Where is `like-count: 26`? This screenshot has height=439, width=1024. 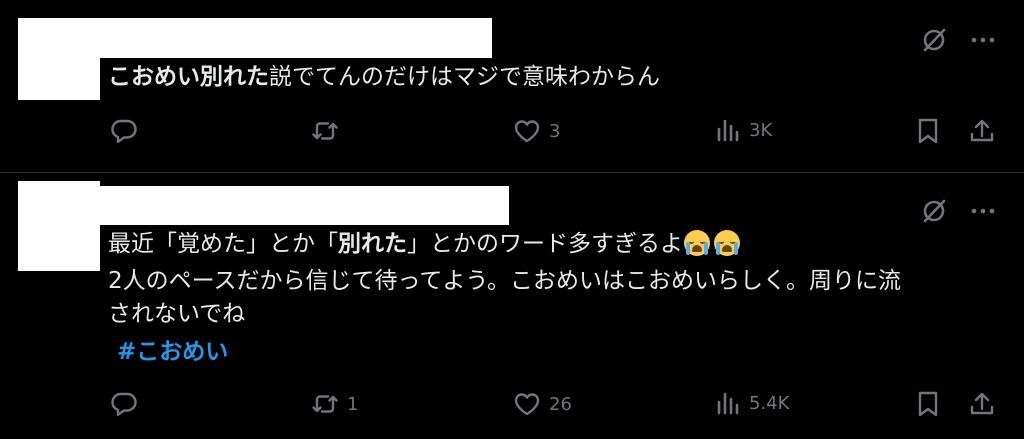 like-count: 26 is located at coordinates (560, 404).